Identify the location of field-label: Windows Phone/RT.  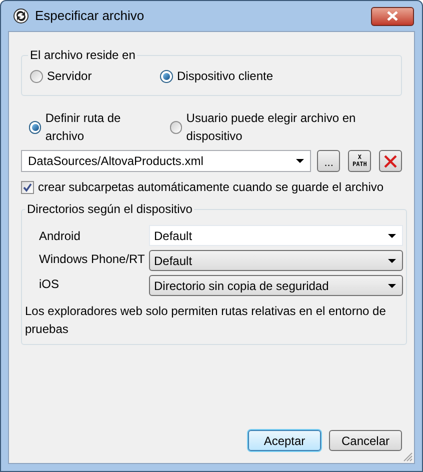
(92, 259).